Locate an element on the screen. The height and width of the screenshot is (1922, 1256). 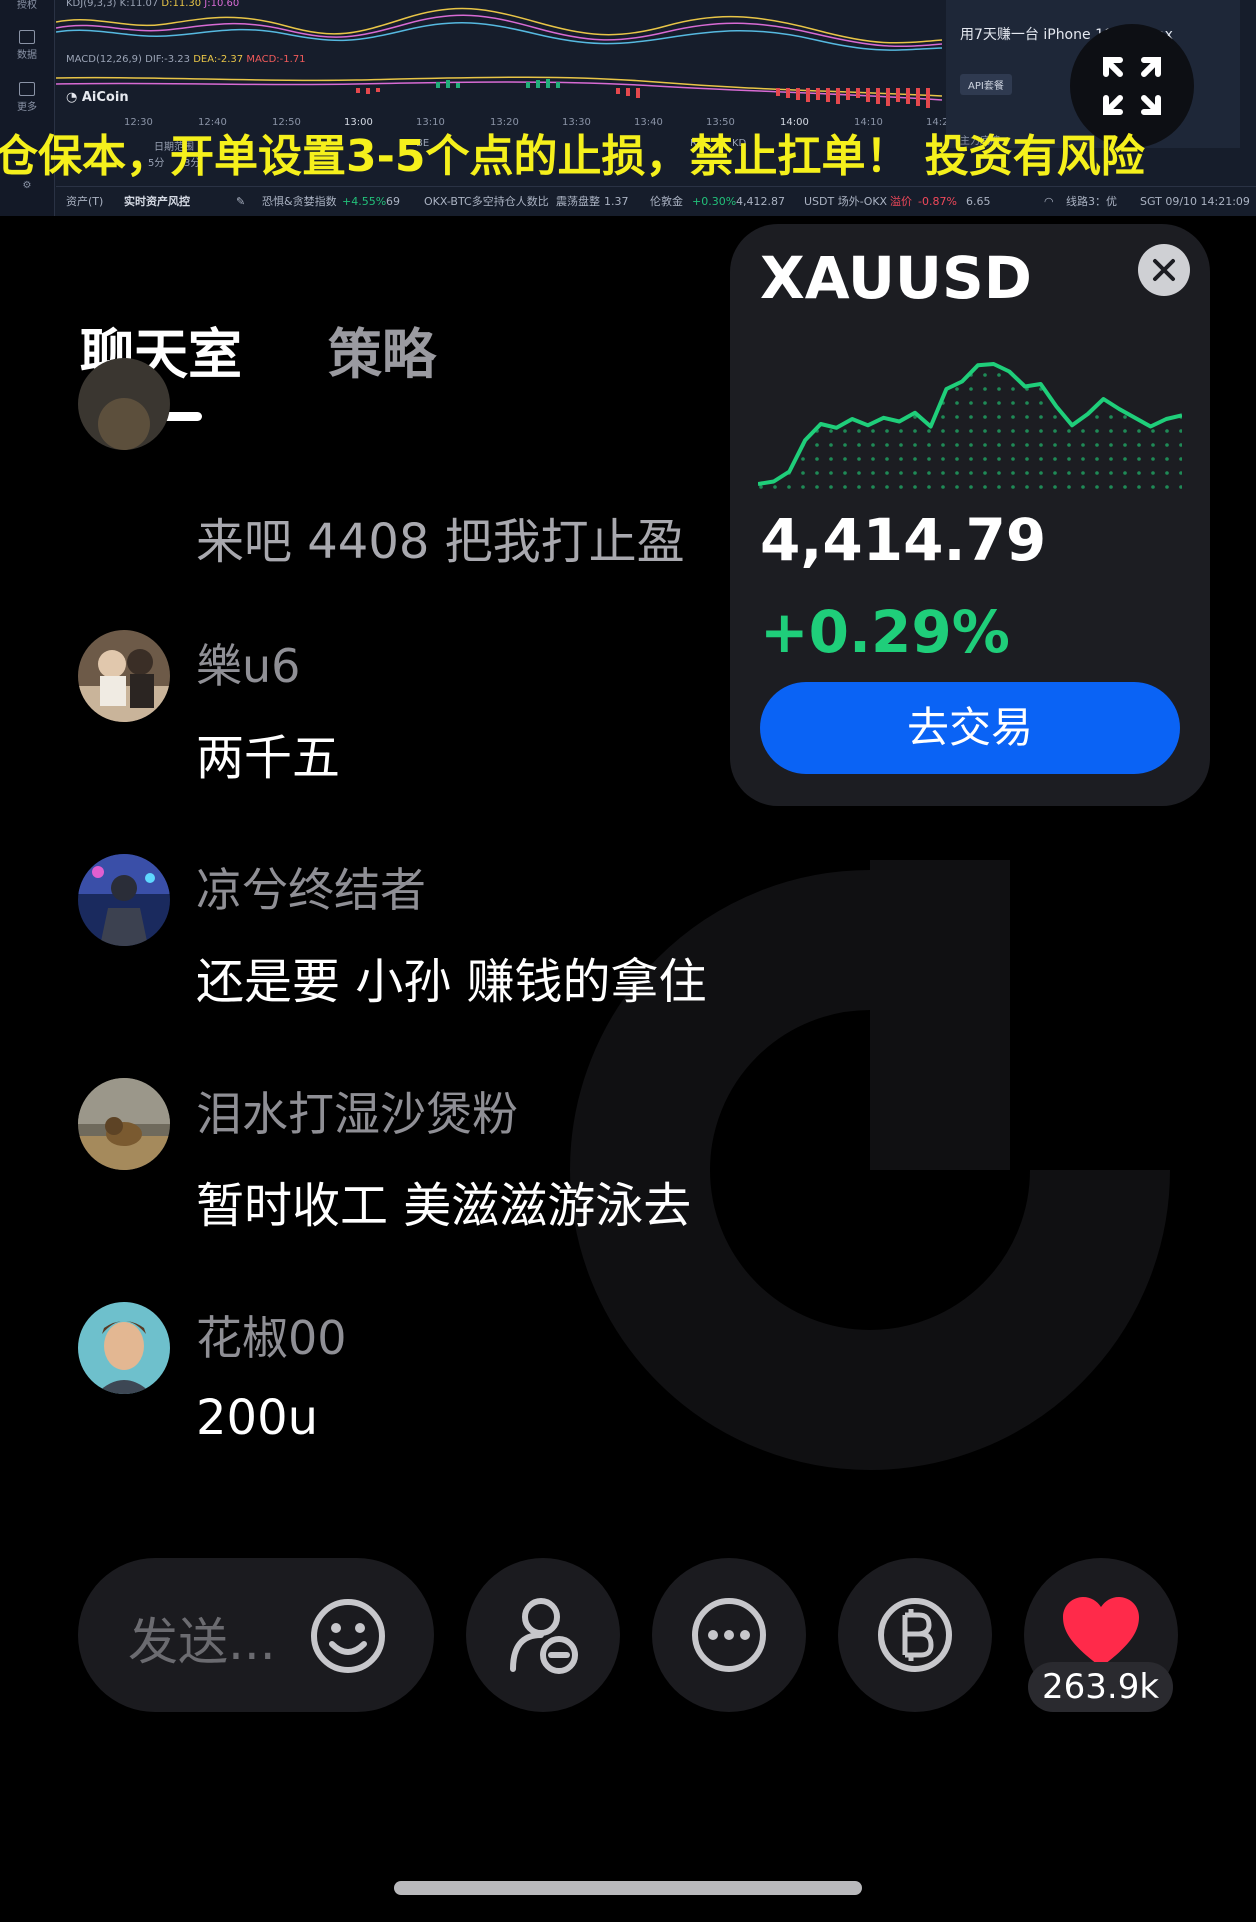
time-tick: 13:00 is located at coordinates (358, 122).